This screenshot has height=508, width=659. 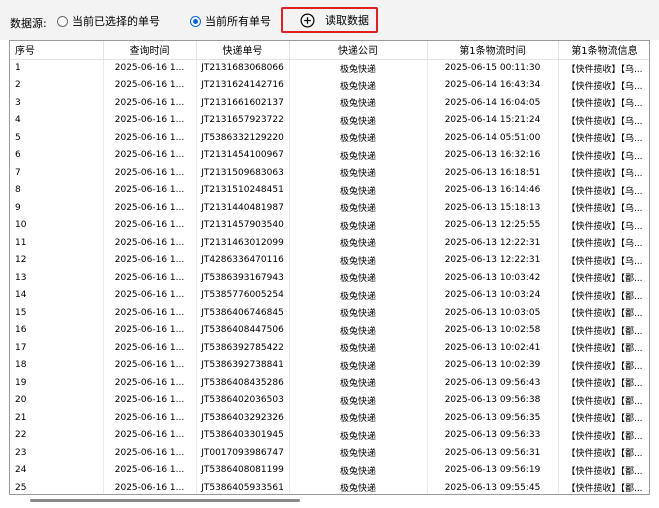 I want to click on cell-seq: 18, so click(x=57, y=365).